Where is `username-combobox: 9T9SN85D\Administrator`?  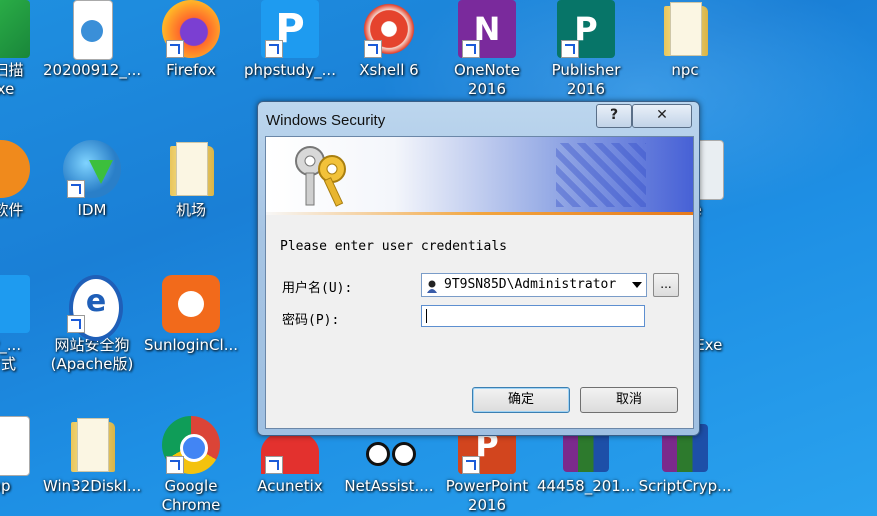 username-combobox: 9T9SN85D\Administrator is located at coordinates (534, 285).